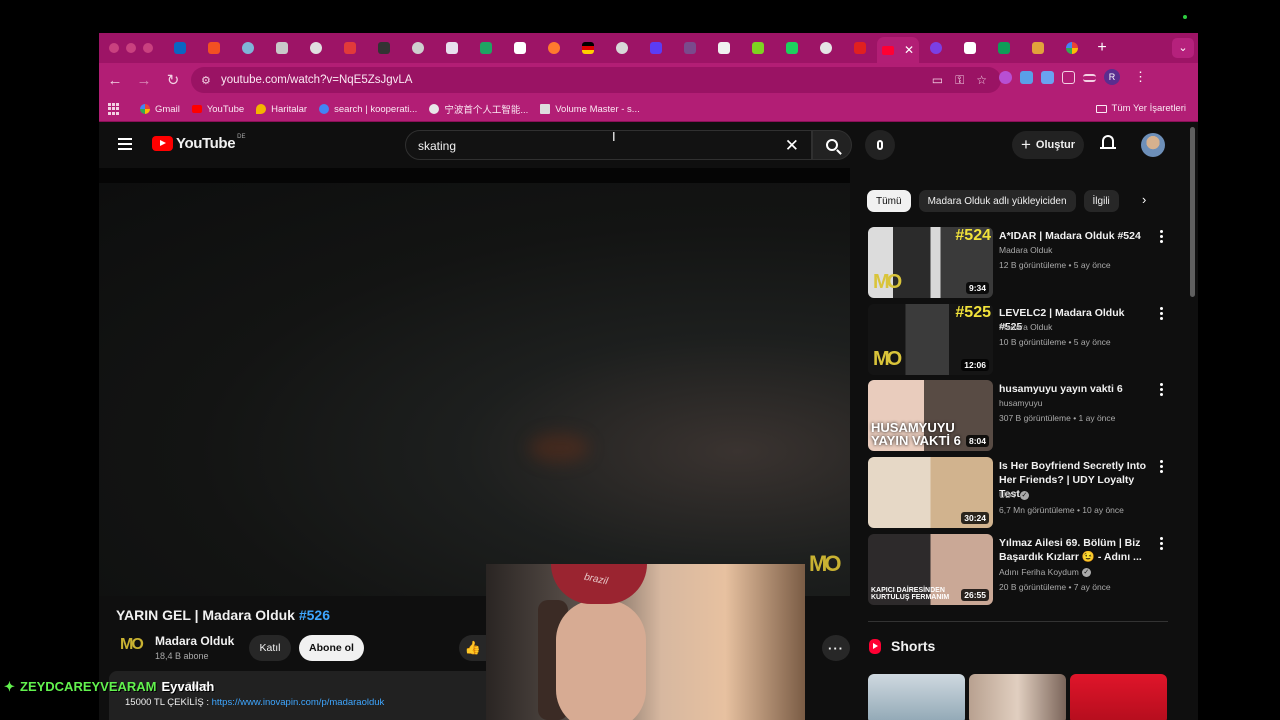 This screenshot has height=720, width=1280. I want to click on scrollbar-thumb, so click(1192, 212).